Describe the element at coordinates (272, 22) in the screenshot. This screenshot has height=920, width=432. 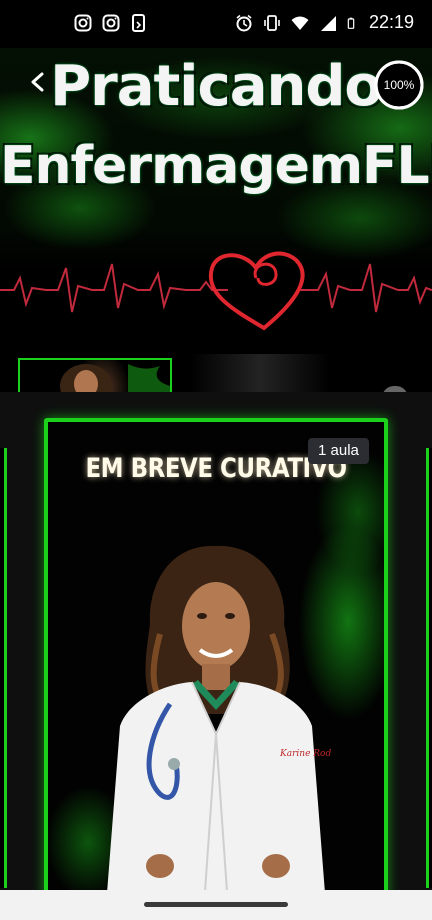
I see `vibrate-icon` at that location.